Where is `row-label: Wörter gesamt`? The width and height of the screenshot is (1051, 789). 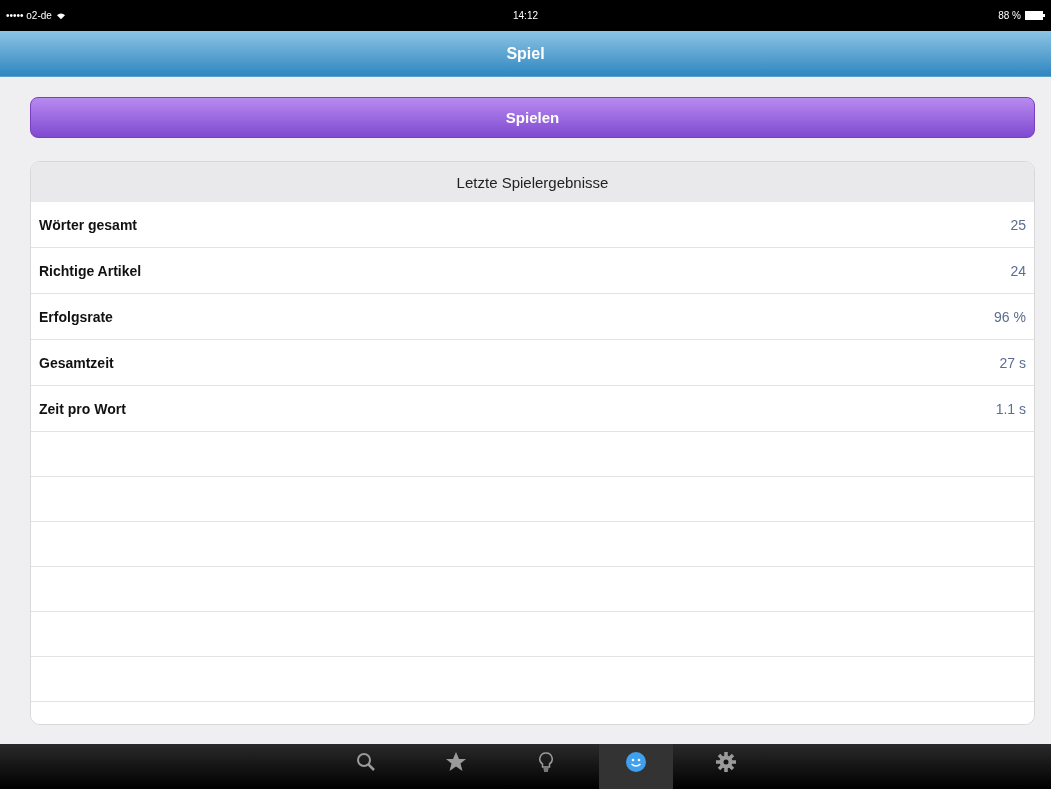 row-label: Wörter gesamt is located at coordinates (88, 224).